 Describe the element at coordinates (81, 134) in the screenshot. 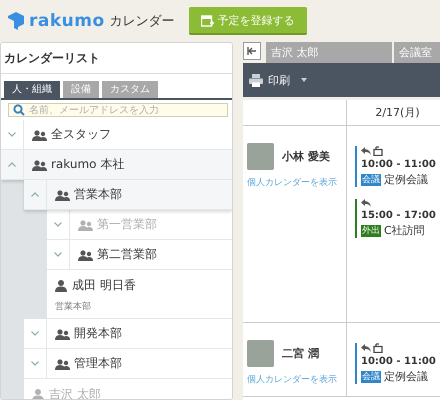

I see `tree-item-label: 全スタッフ` at that location.